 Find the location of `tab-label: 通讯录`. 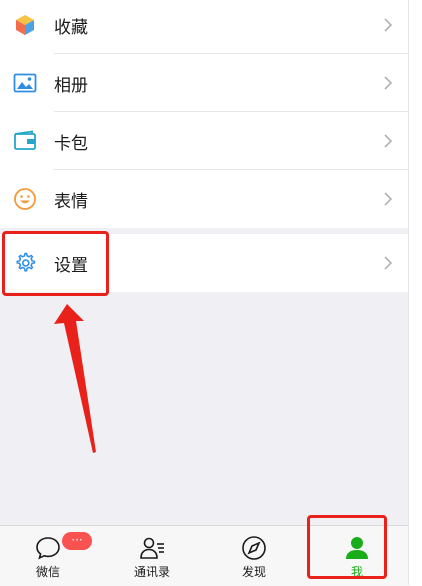

tab-label: 通讯录 is located at coordinates (151, 572).